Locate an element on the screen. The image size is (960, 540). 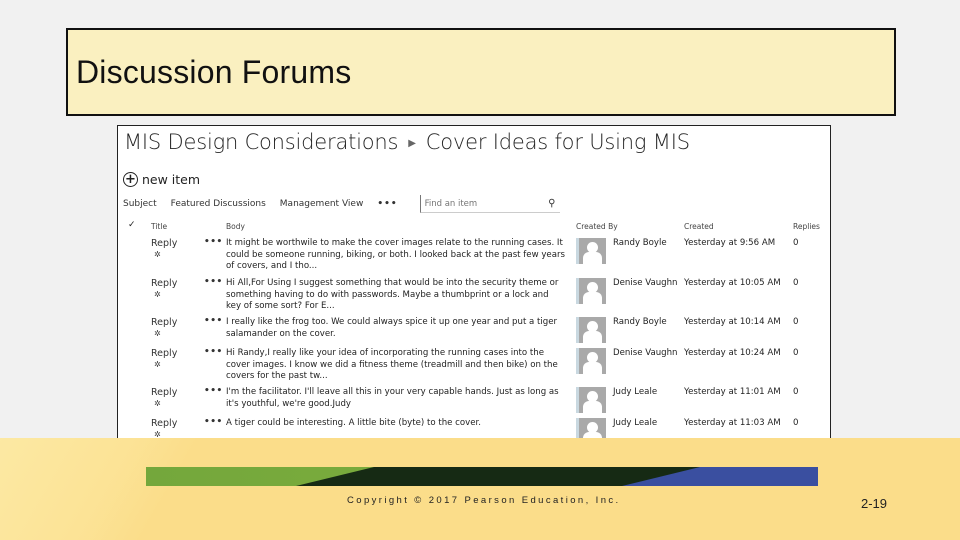
search-input is located at coordinates (479, 203).